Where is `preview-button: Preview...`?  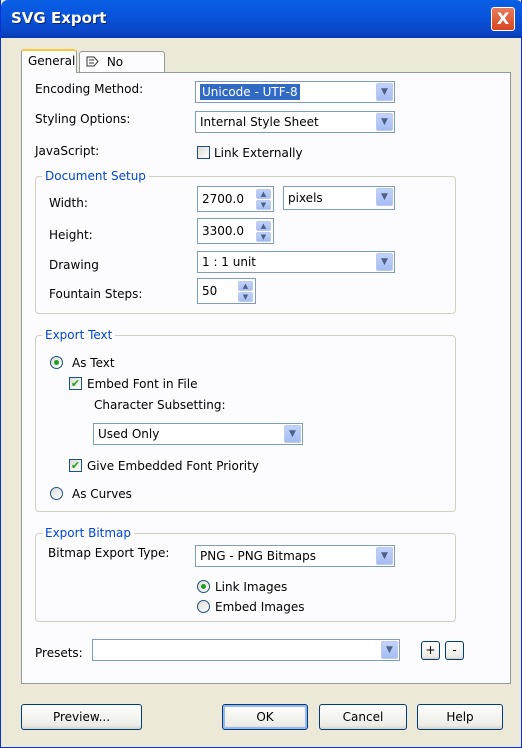 preview-button: Preview... is located at coordinates (81, 717).